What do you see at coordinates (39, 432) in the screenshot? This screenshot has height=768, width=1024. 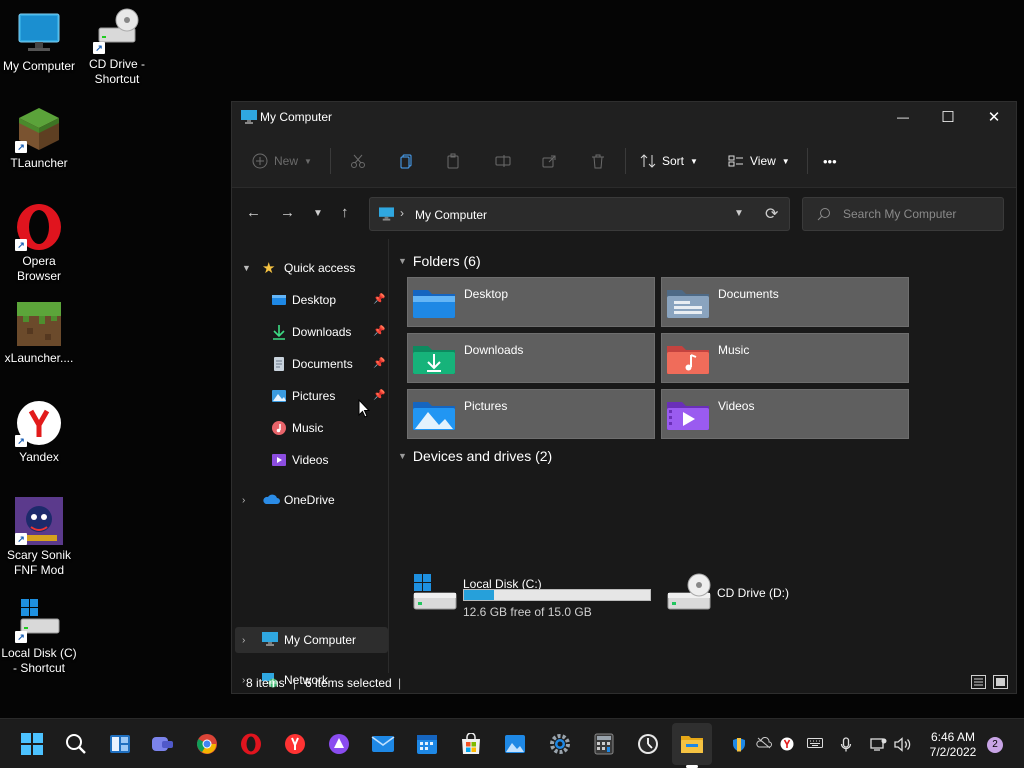 I see `desktop-icon-yandex: ↗ Yandex` at bounding box center [39, 432].